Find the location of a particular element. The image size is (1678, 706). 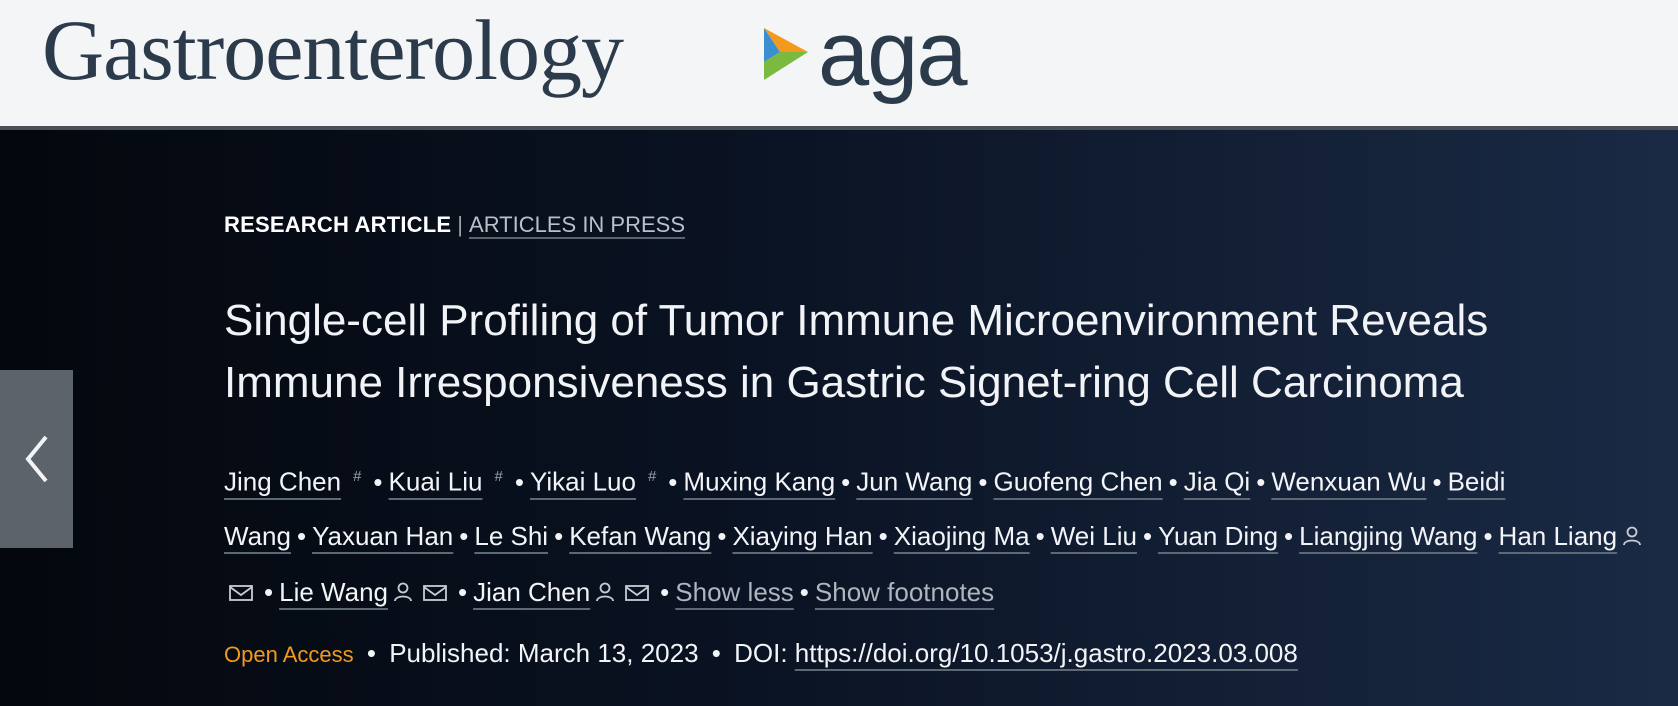

author-link: Le Shi is located at coordinates (511, 536).